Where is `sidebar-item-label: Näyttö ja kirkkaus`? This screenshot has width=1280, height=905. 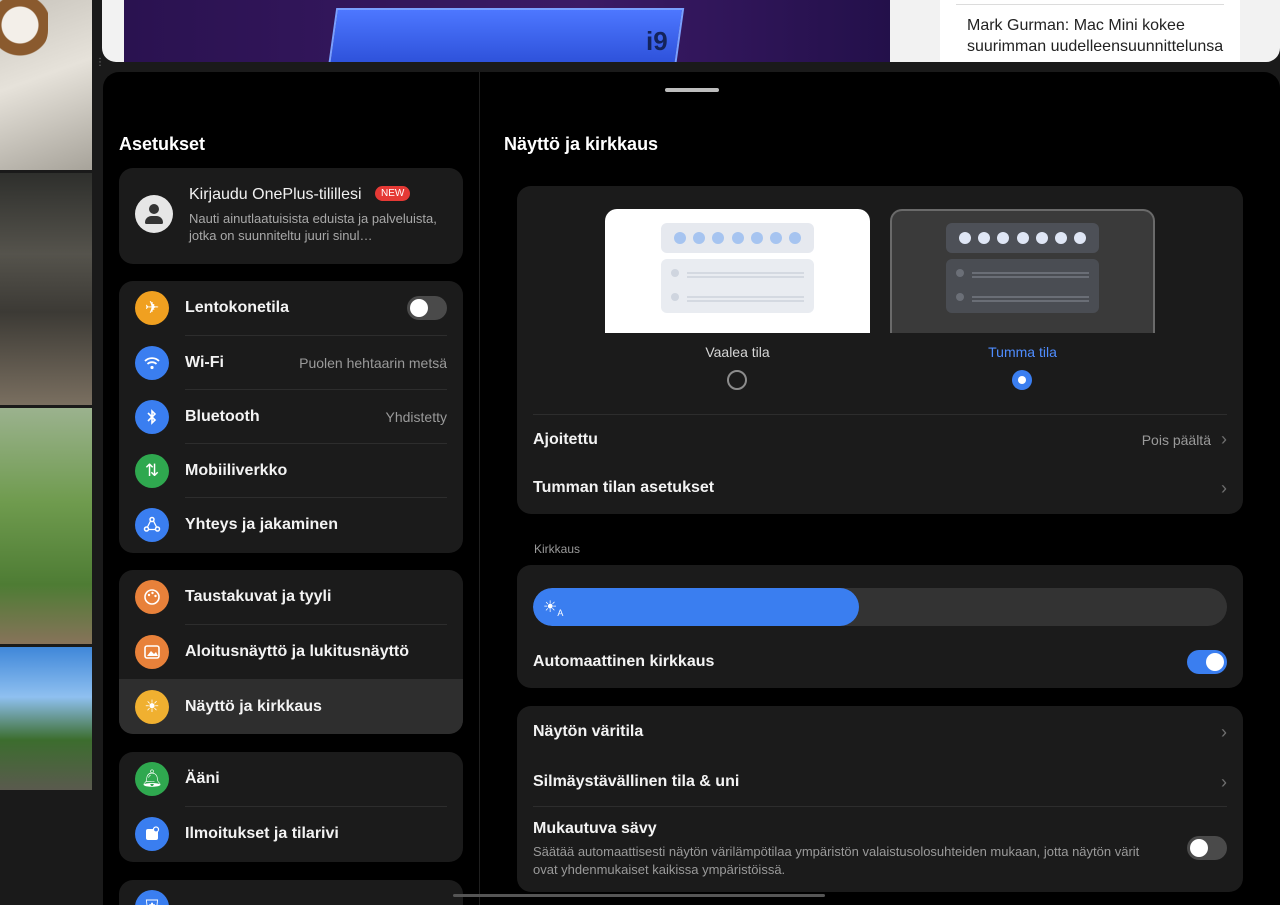 sidebar-item-label: Näyttö ja kirkkaus is located at coordinates (253, 706).